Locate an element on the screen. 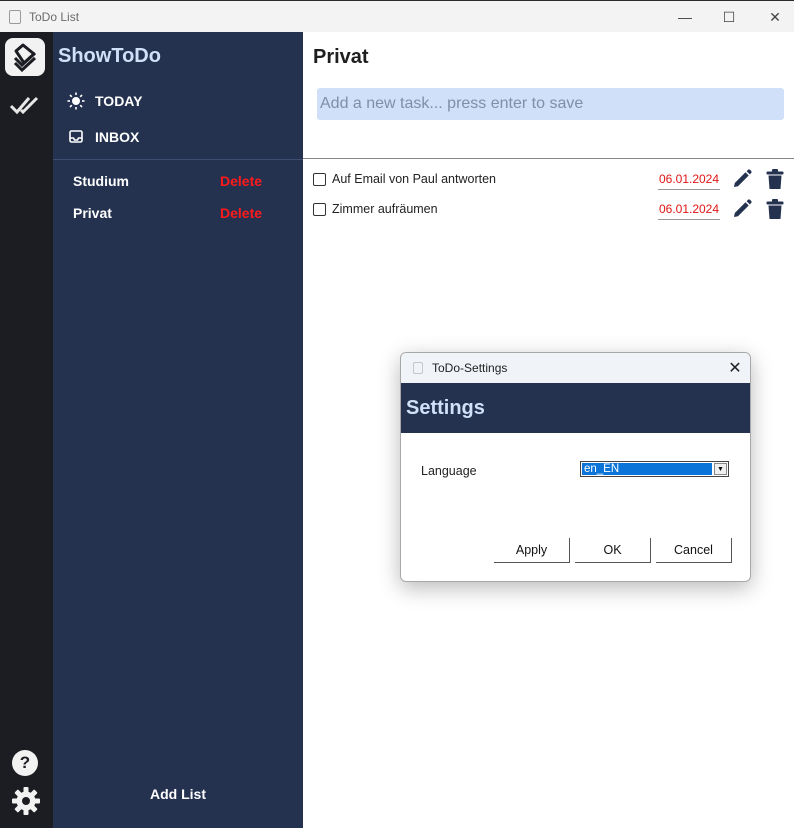 Image resolution: width=794 pixels, height=828 pixels. content-divider is located at coordinates (548, 158).